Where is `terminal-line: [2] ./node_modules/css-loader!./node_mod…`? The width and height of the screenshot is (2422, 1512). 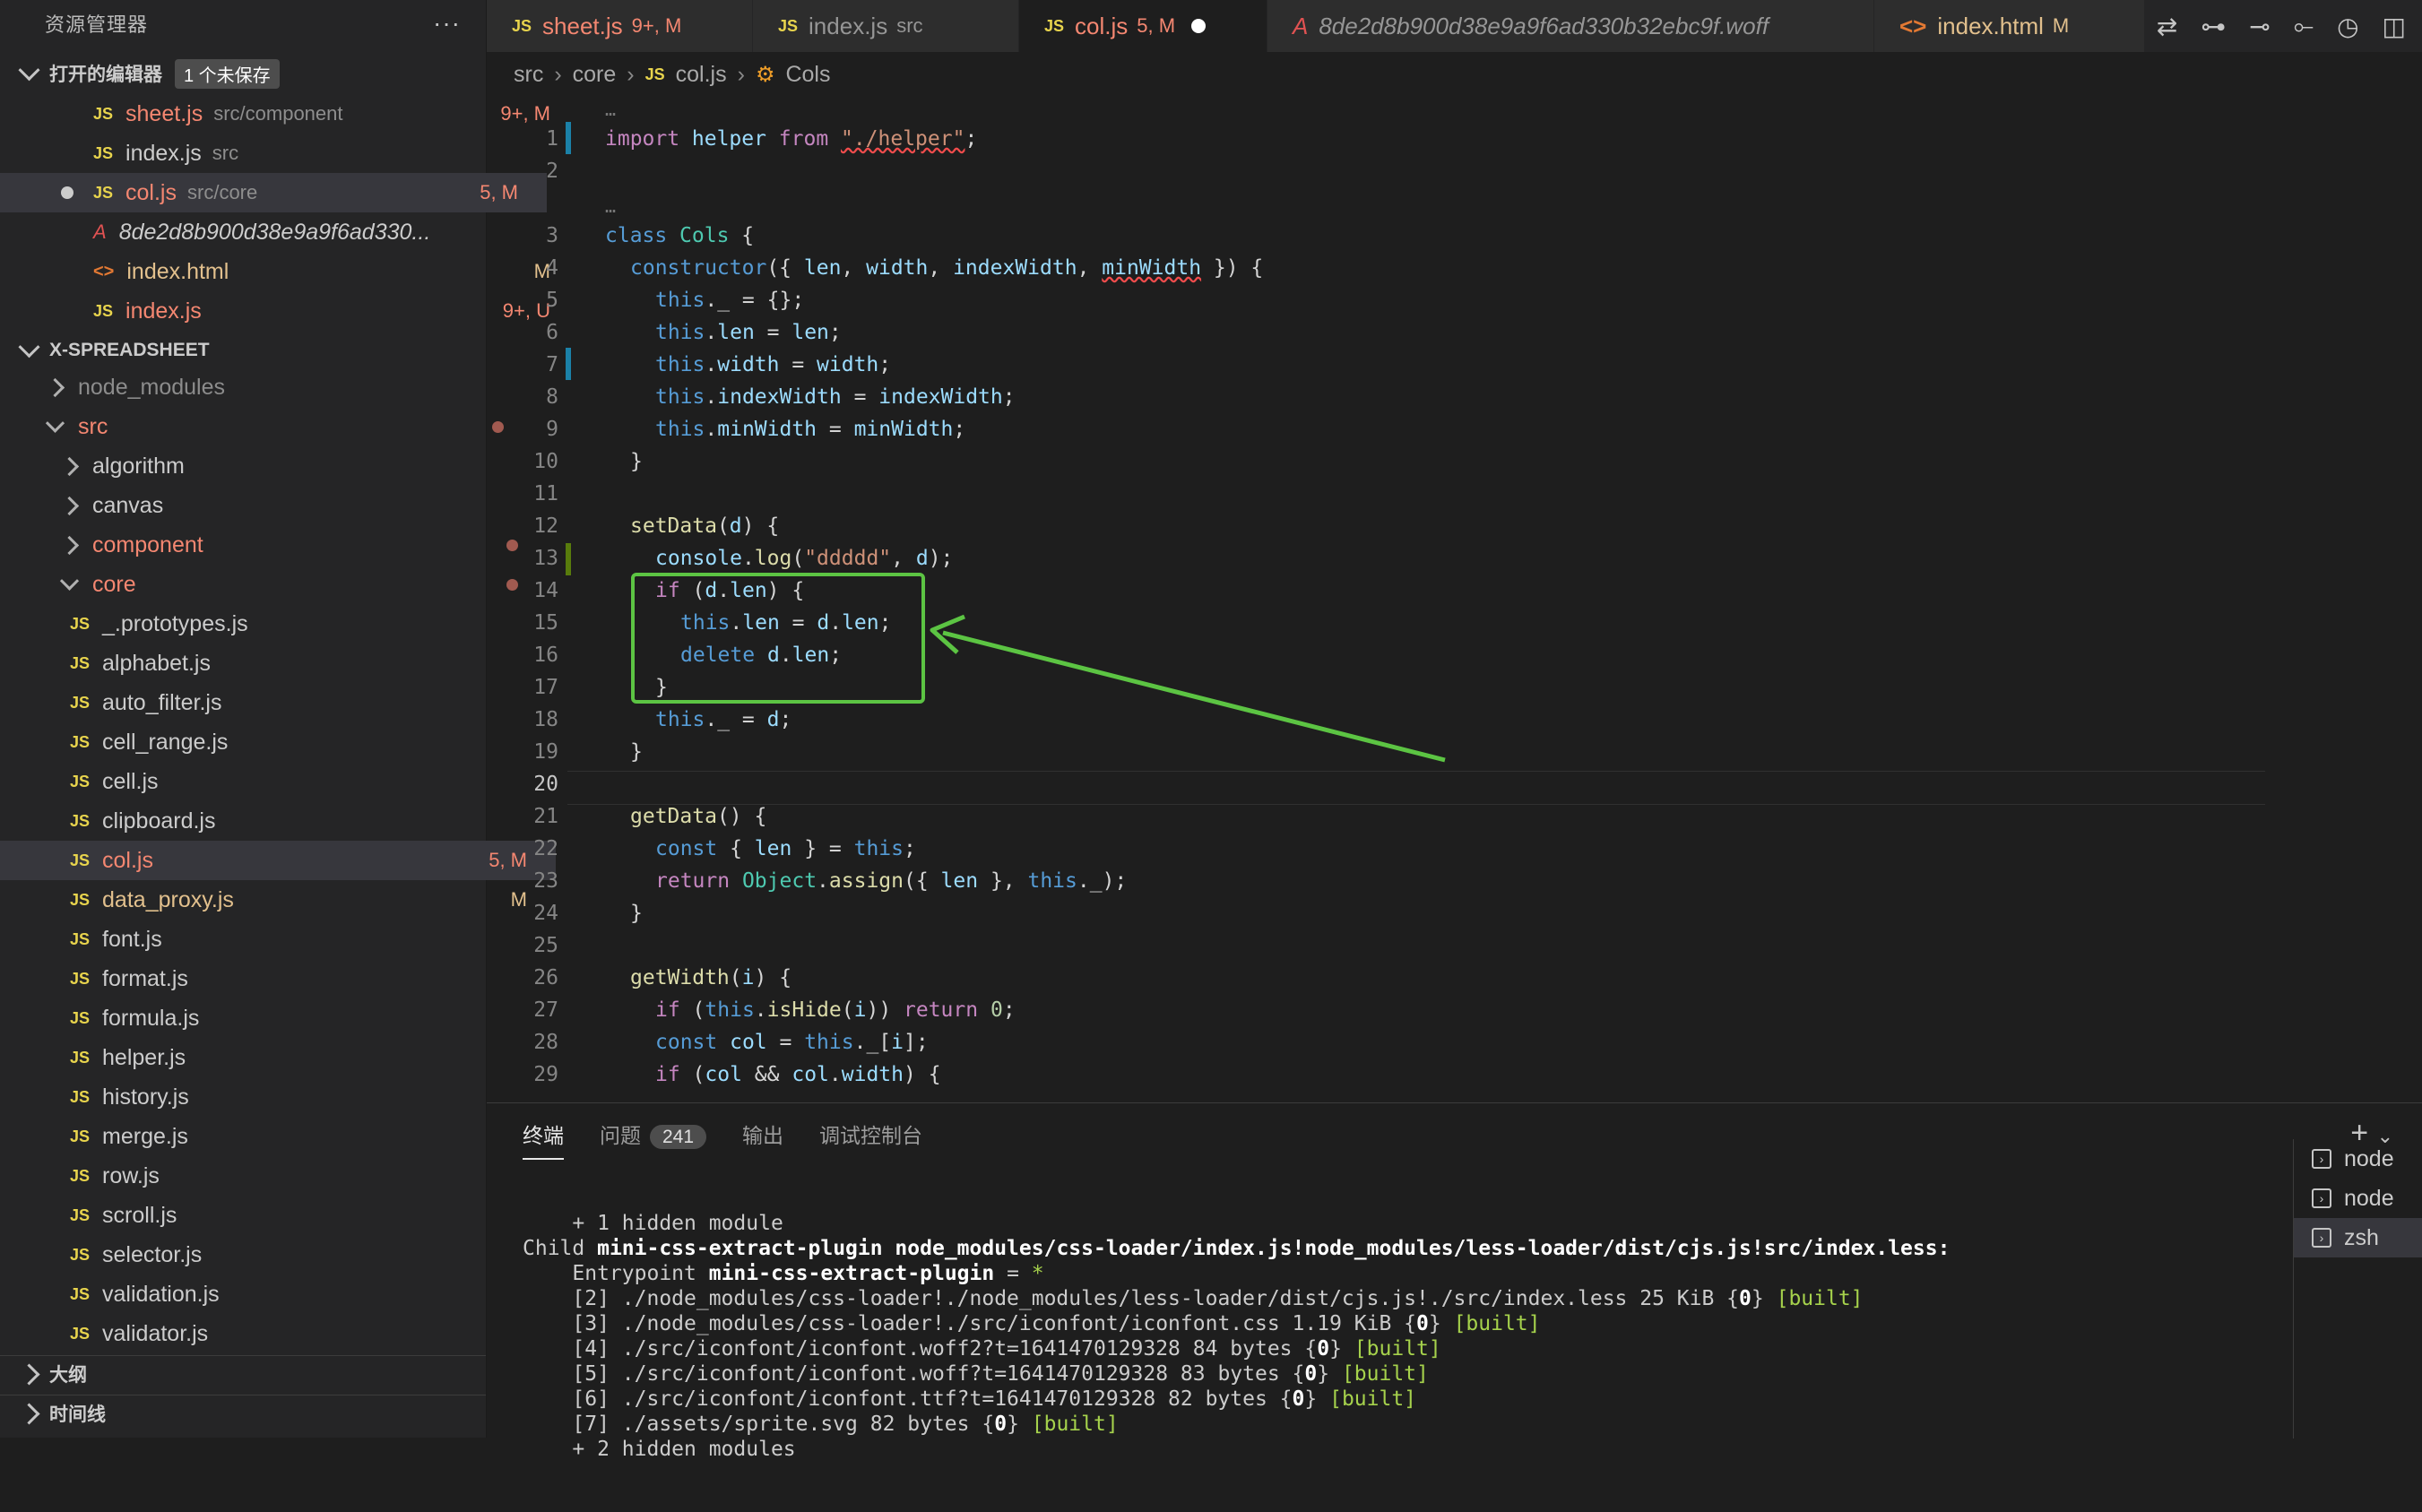 terminal-line: [2] ./node_modules/css-loader!./node_mod… is located at coordinates (1236, 1298).